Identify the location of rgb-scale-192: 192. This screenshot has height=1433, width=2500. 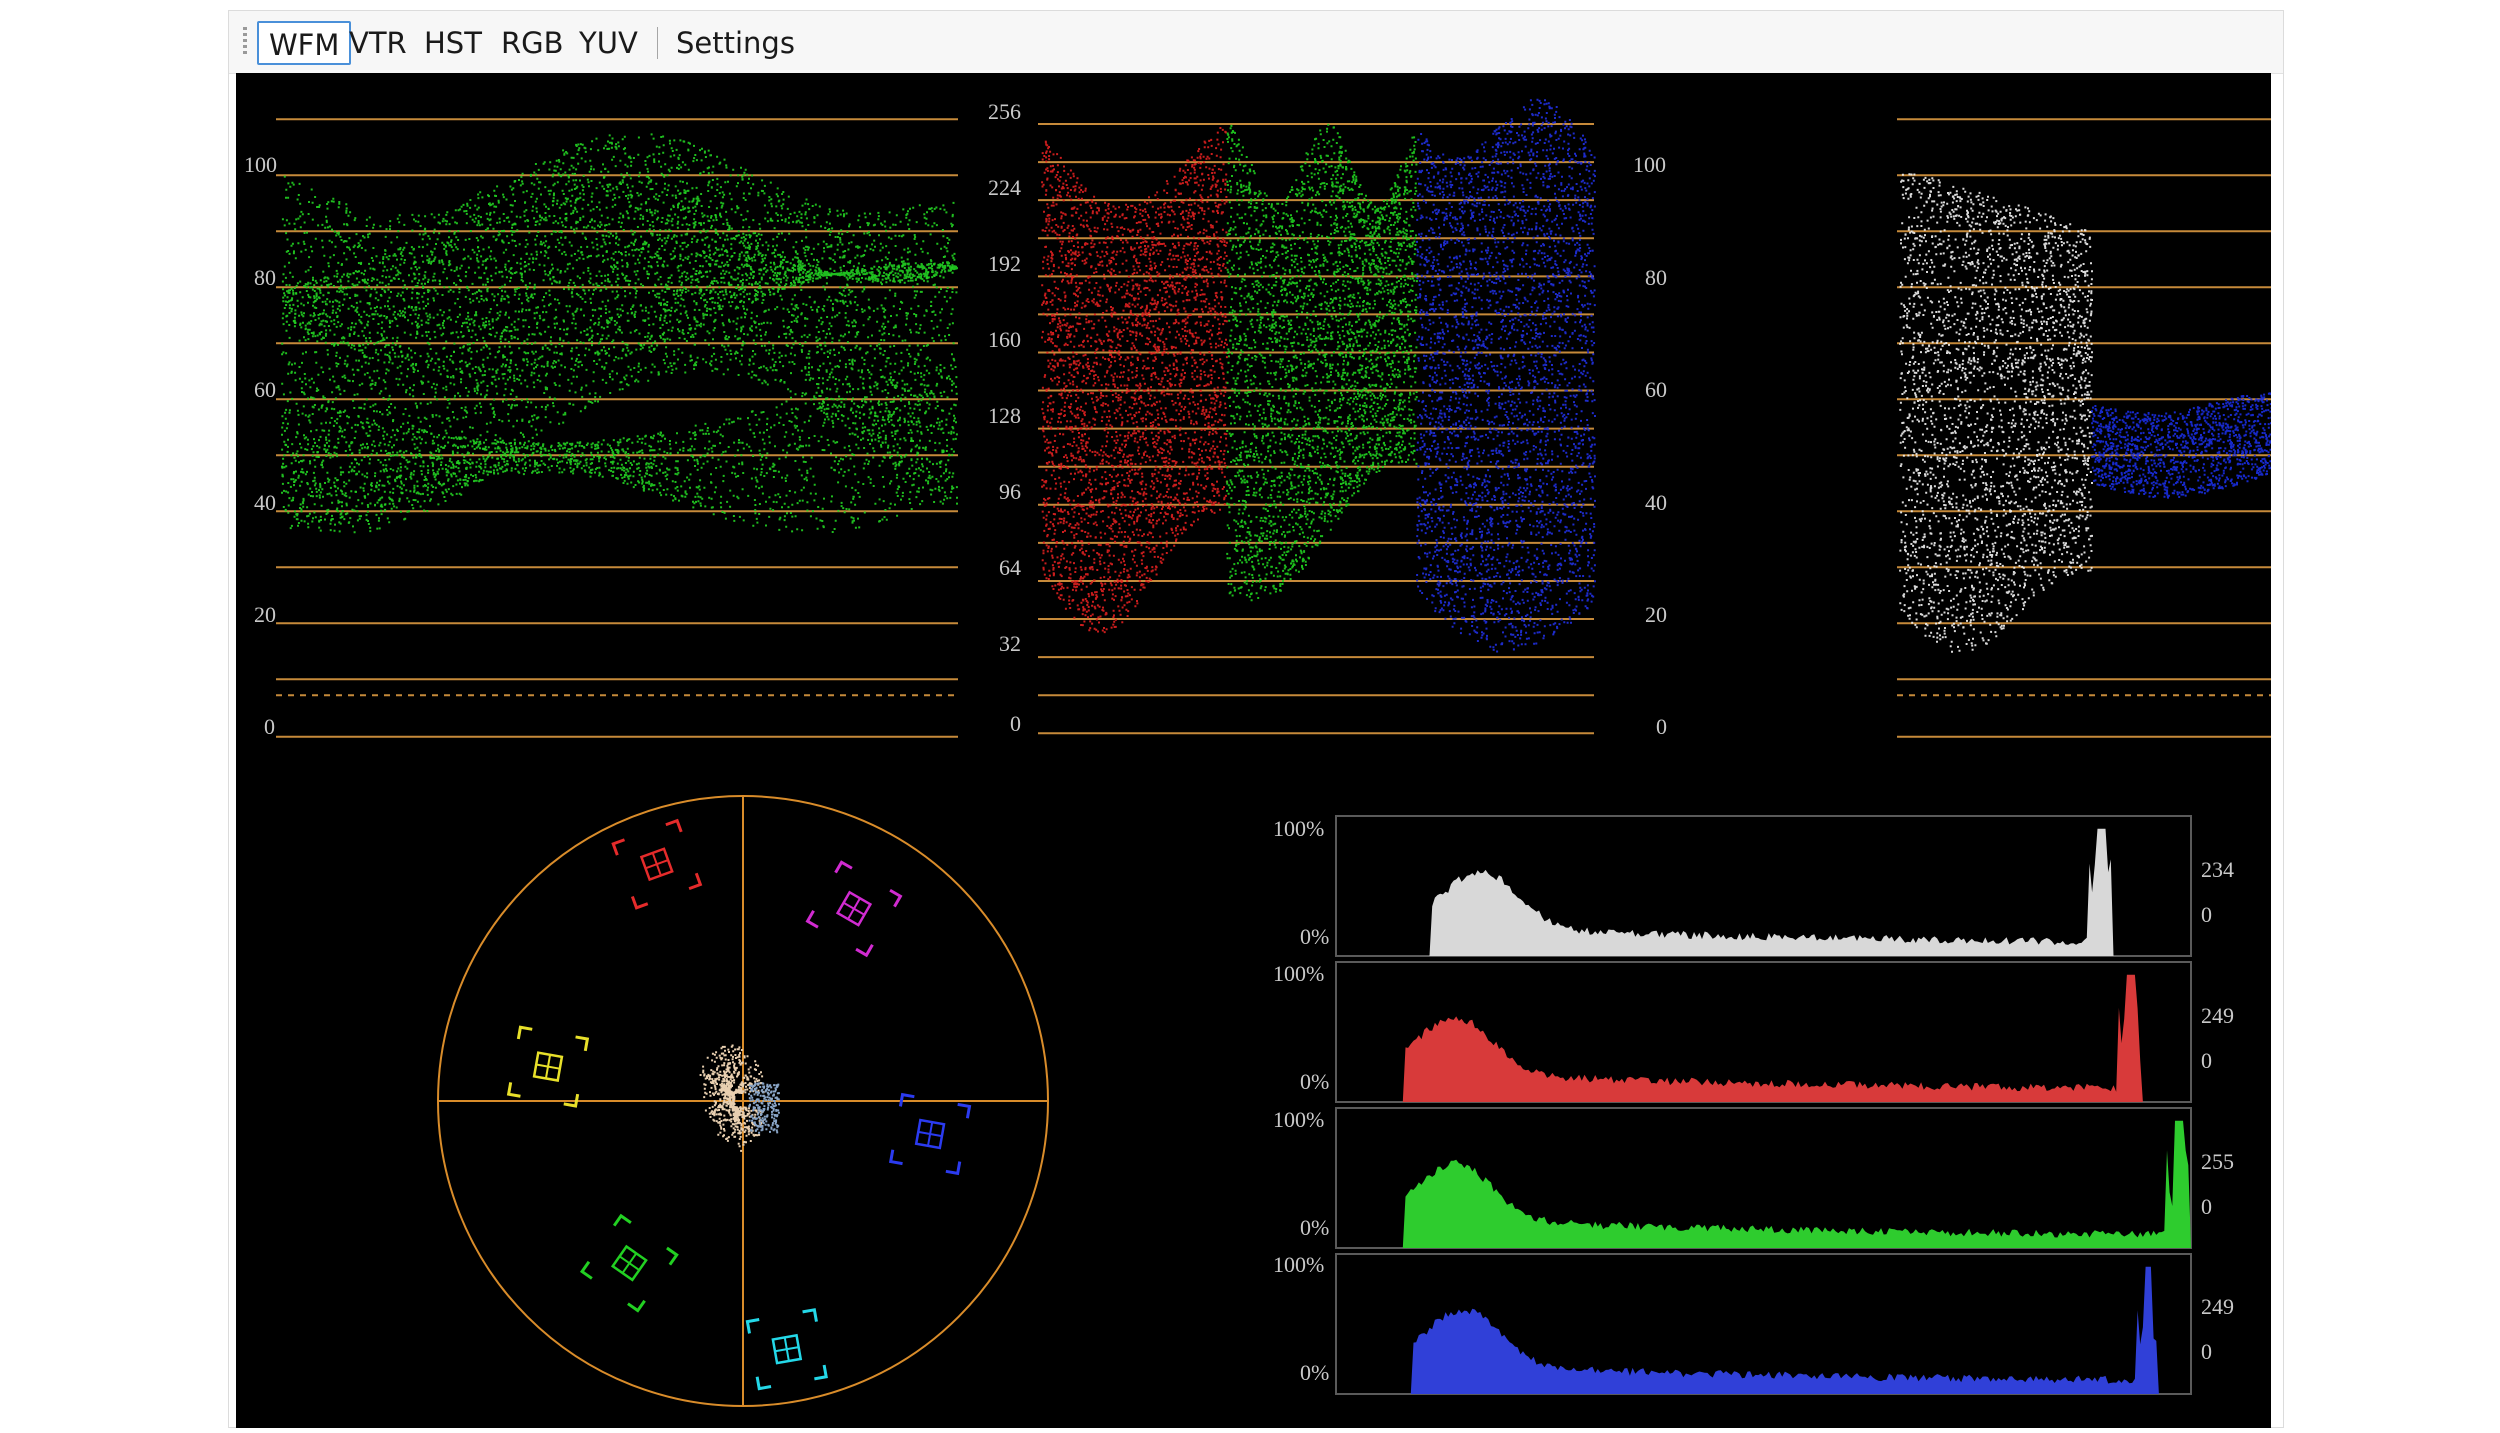
(1004, 263).